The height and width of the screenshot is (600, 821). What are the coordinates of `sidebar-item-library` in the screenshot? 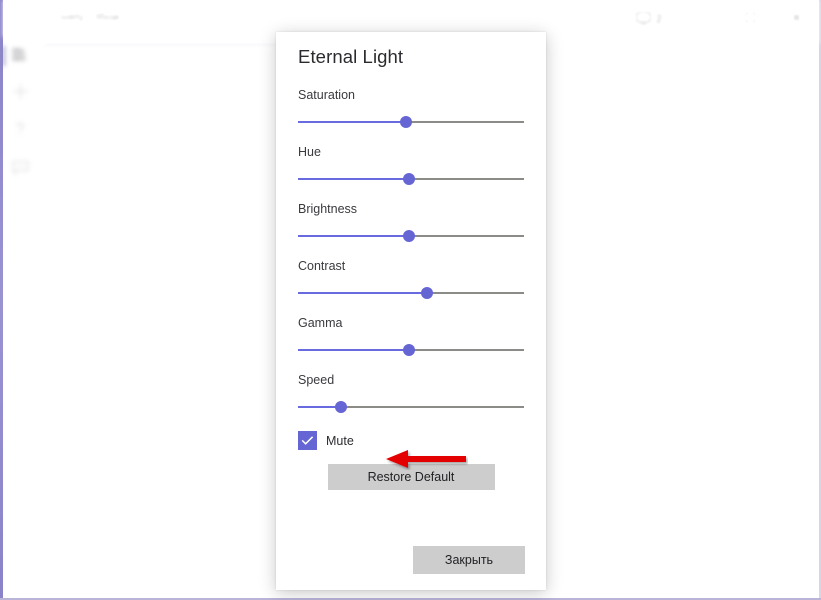 It's located at (20, 56).